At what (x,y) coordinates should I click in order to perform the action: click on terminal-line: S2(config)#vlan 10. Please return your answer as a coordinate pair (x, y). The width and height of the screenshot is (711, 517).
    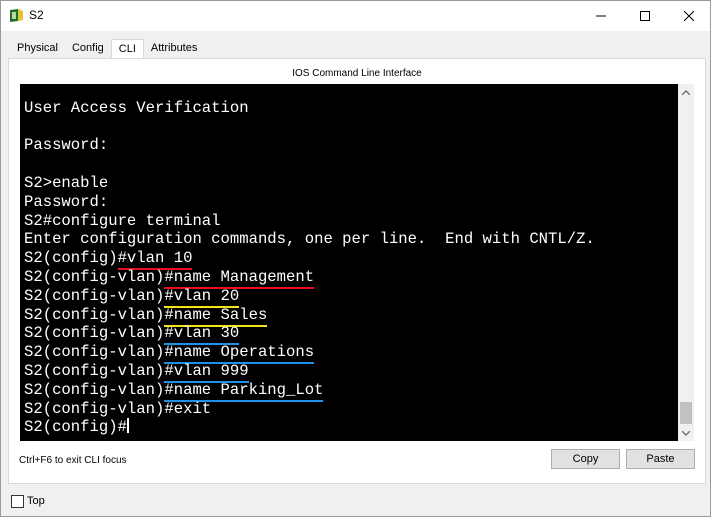
    Looking at the image, I should click on (309, 258).